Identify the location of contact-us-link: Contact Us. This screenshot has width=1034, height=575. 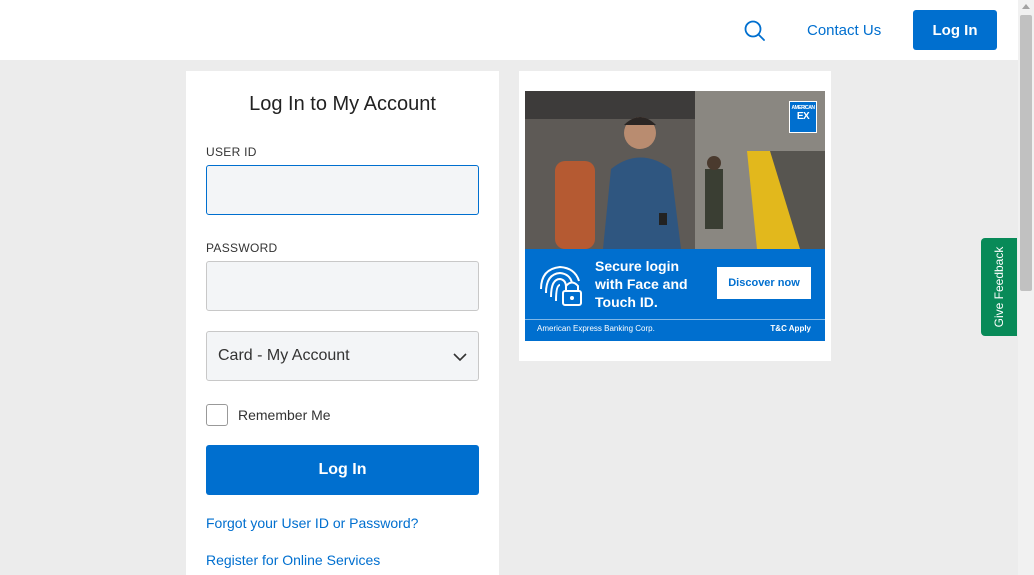
(844, 30).